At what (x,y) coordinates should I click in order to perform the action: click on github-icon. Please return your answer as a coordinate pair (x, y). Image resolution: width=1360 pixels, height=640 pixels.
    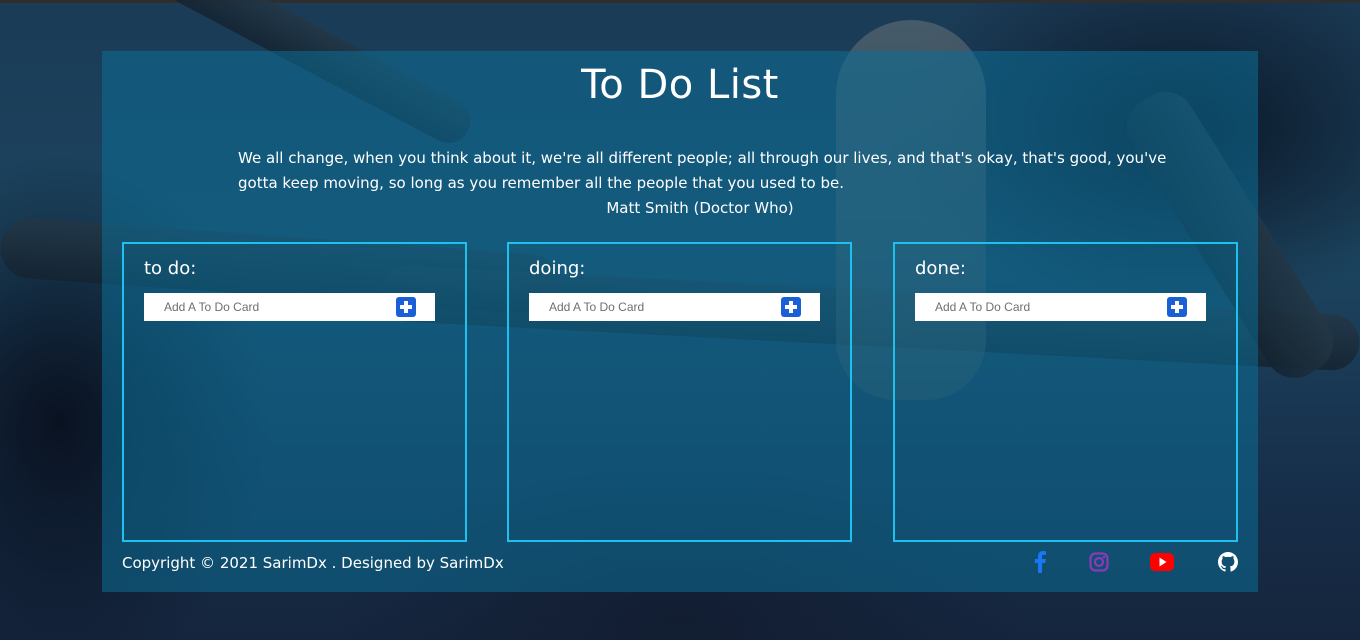
    Looking at the image, I should click on (1228, 562).